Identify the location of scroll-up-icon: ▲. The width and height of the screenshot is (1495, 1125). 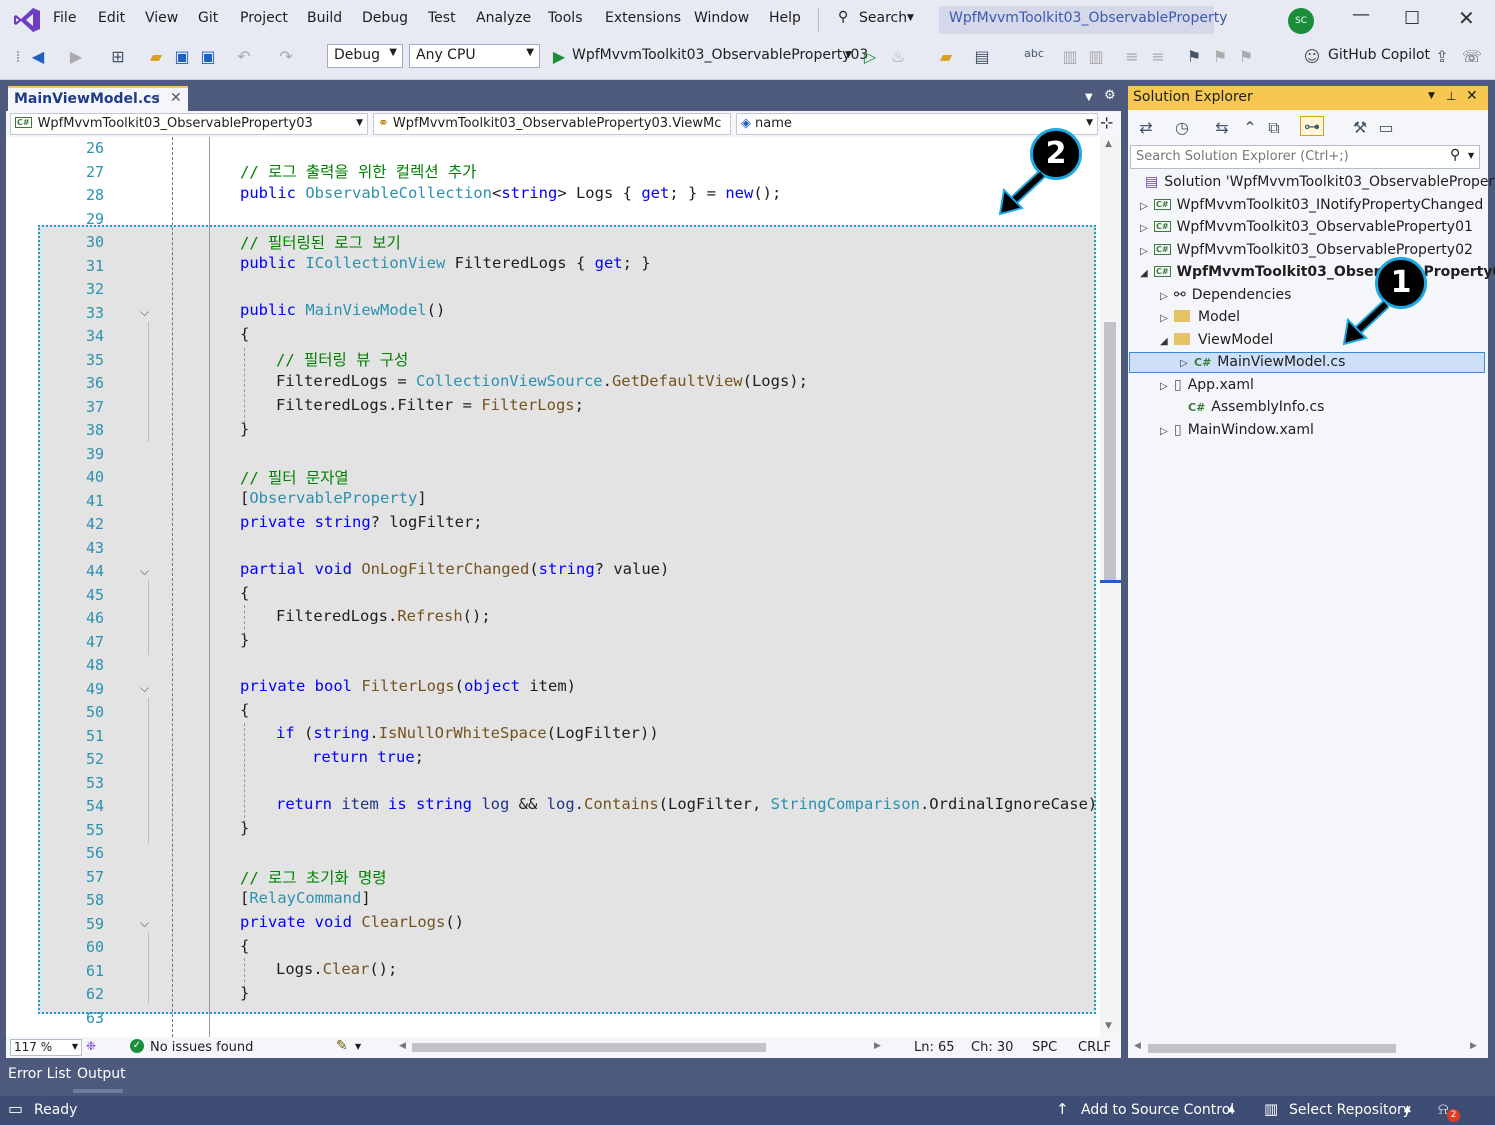
(1108, 144).